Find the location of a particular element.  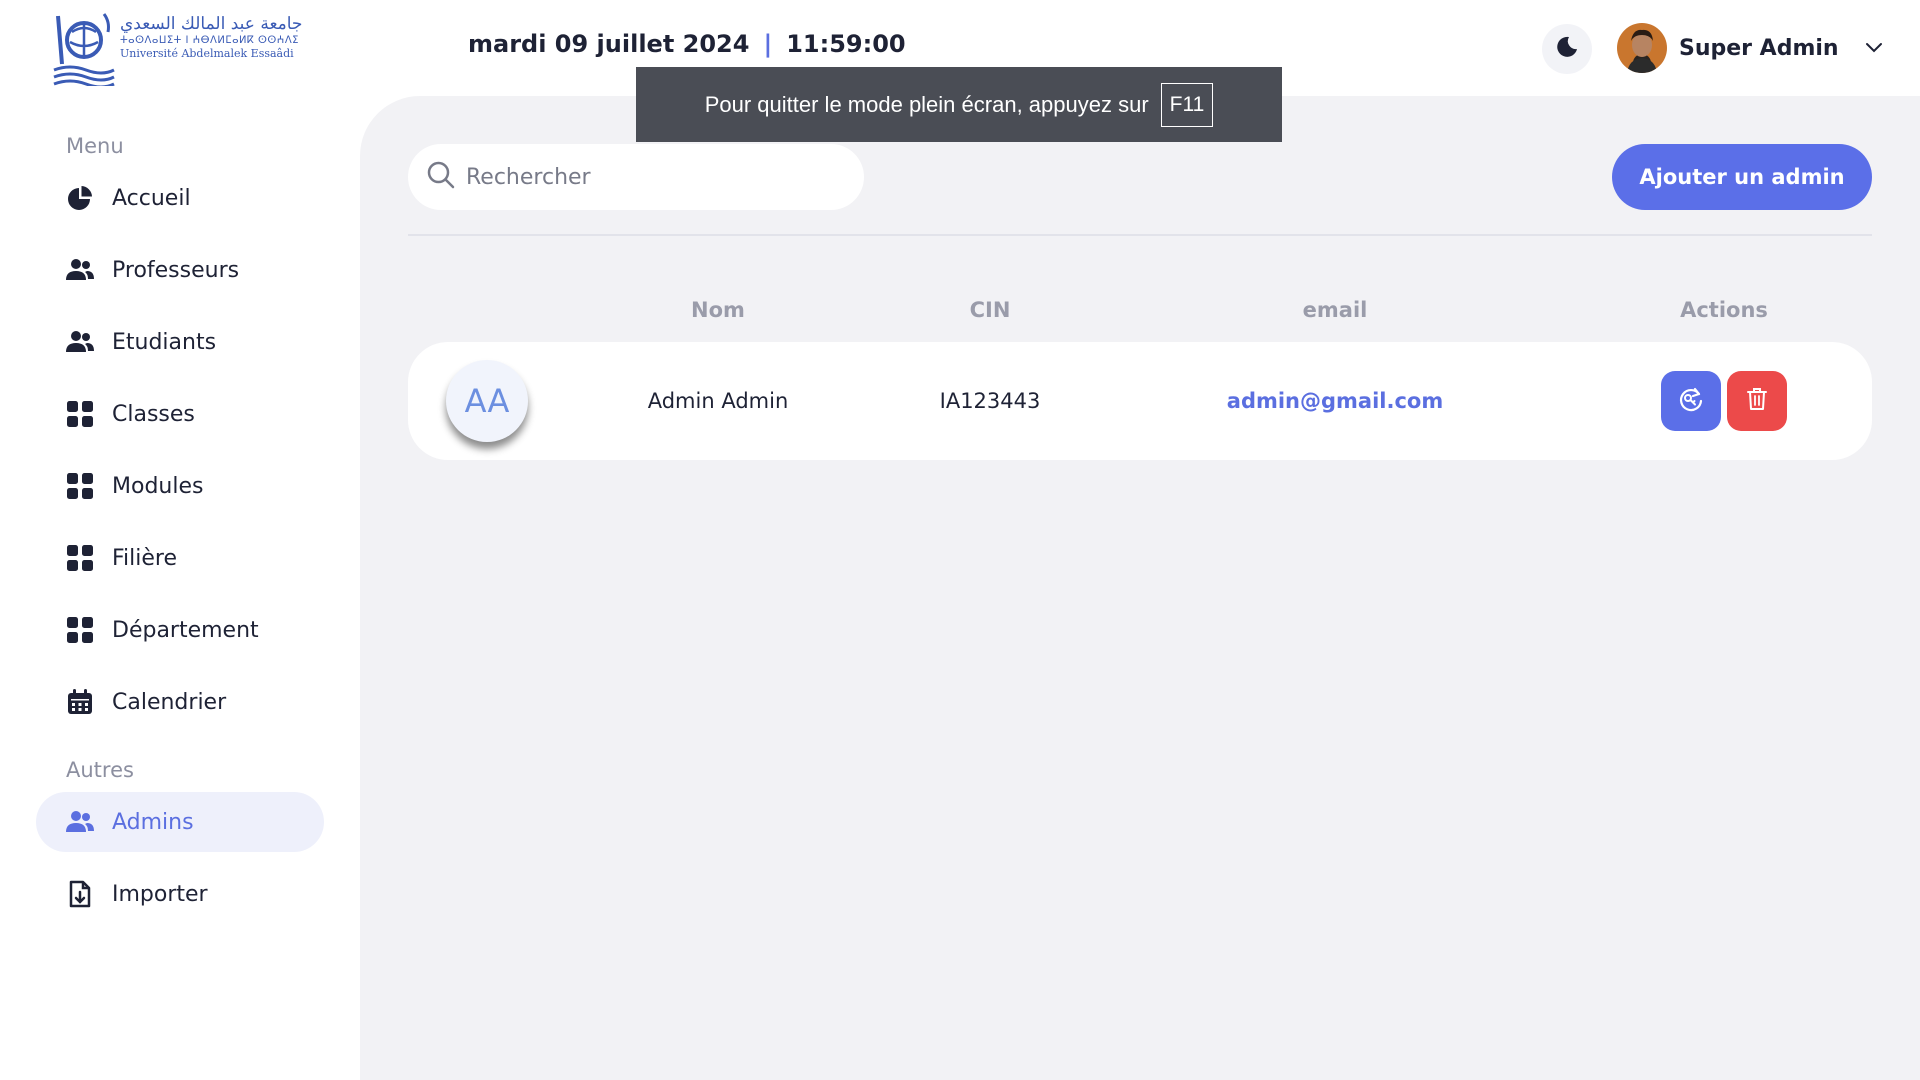

sidebar-item-etudiants: Etudiants is located at coordinates (180, 342).